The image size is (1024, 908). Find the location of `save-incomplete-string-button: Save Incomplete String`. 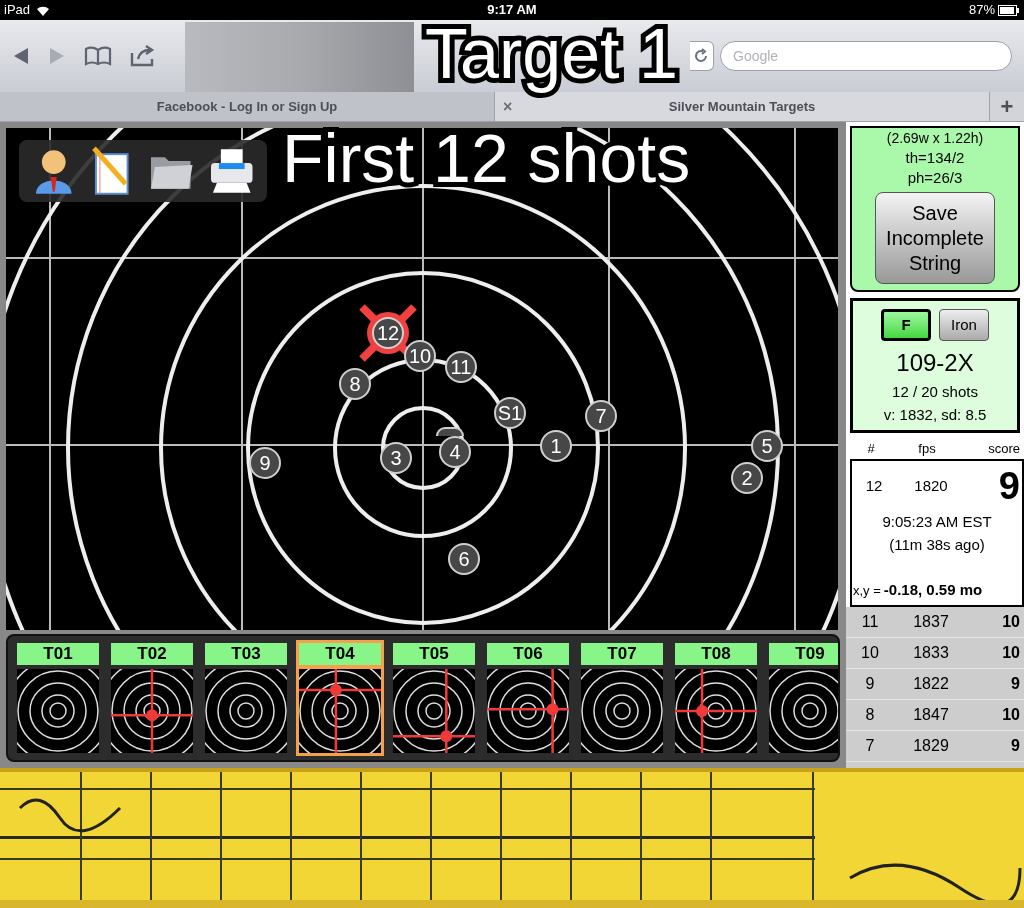

save-incomplete-string-button: Save Incomplete String is located at coordinates (935, 238).